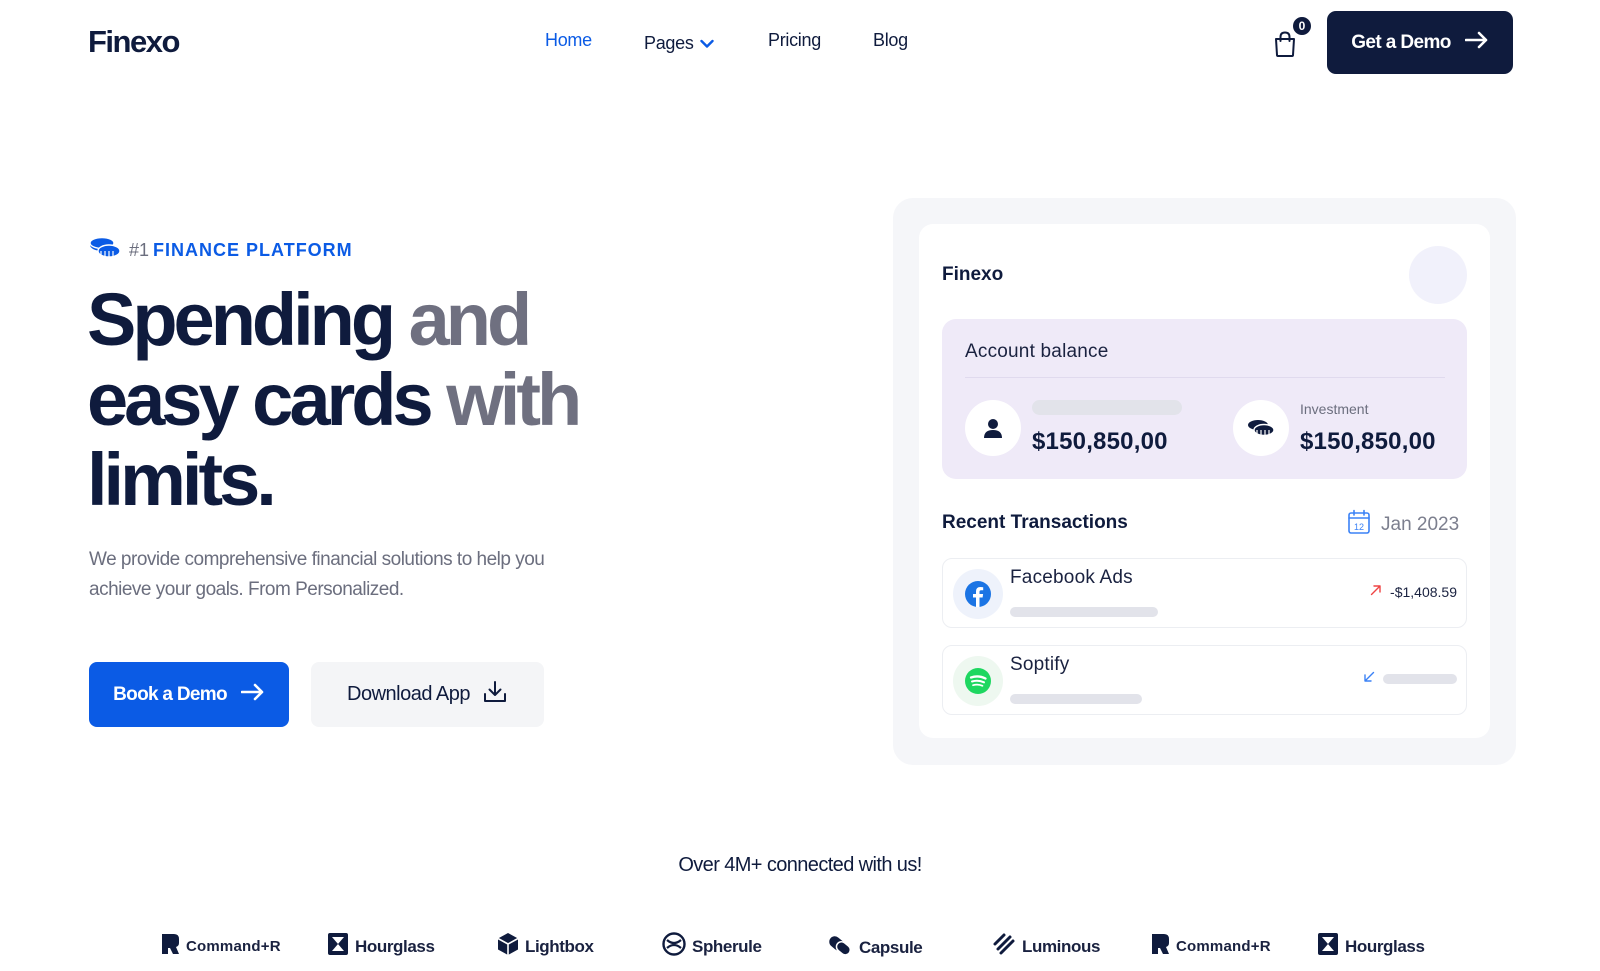 The image size is (1600, 971). What do you see at coordinates (1423, 592) in the screenshot?
I see `transaction-amount: -$1,408.59` at bounding box center [1423, 592].